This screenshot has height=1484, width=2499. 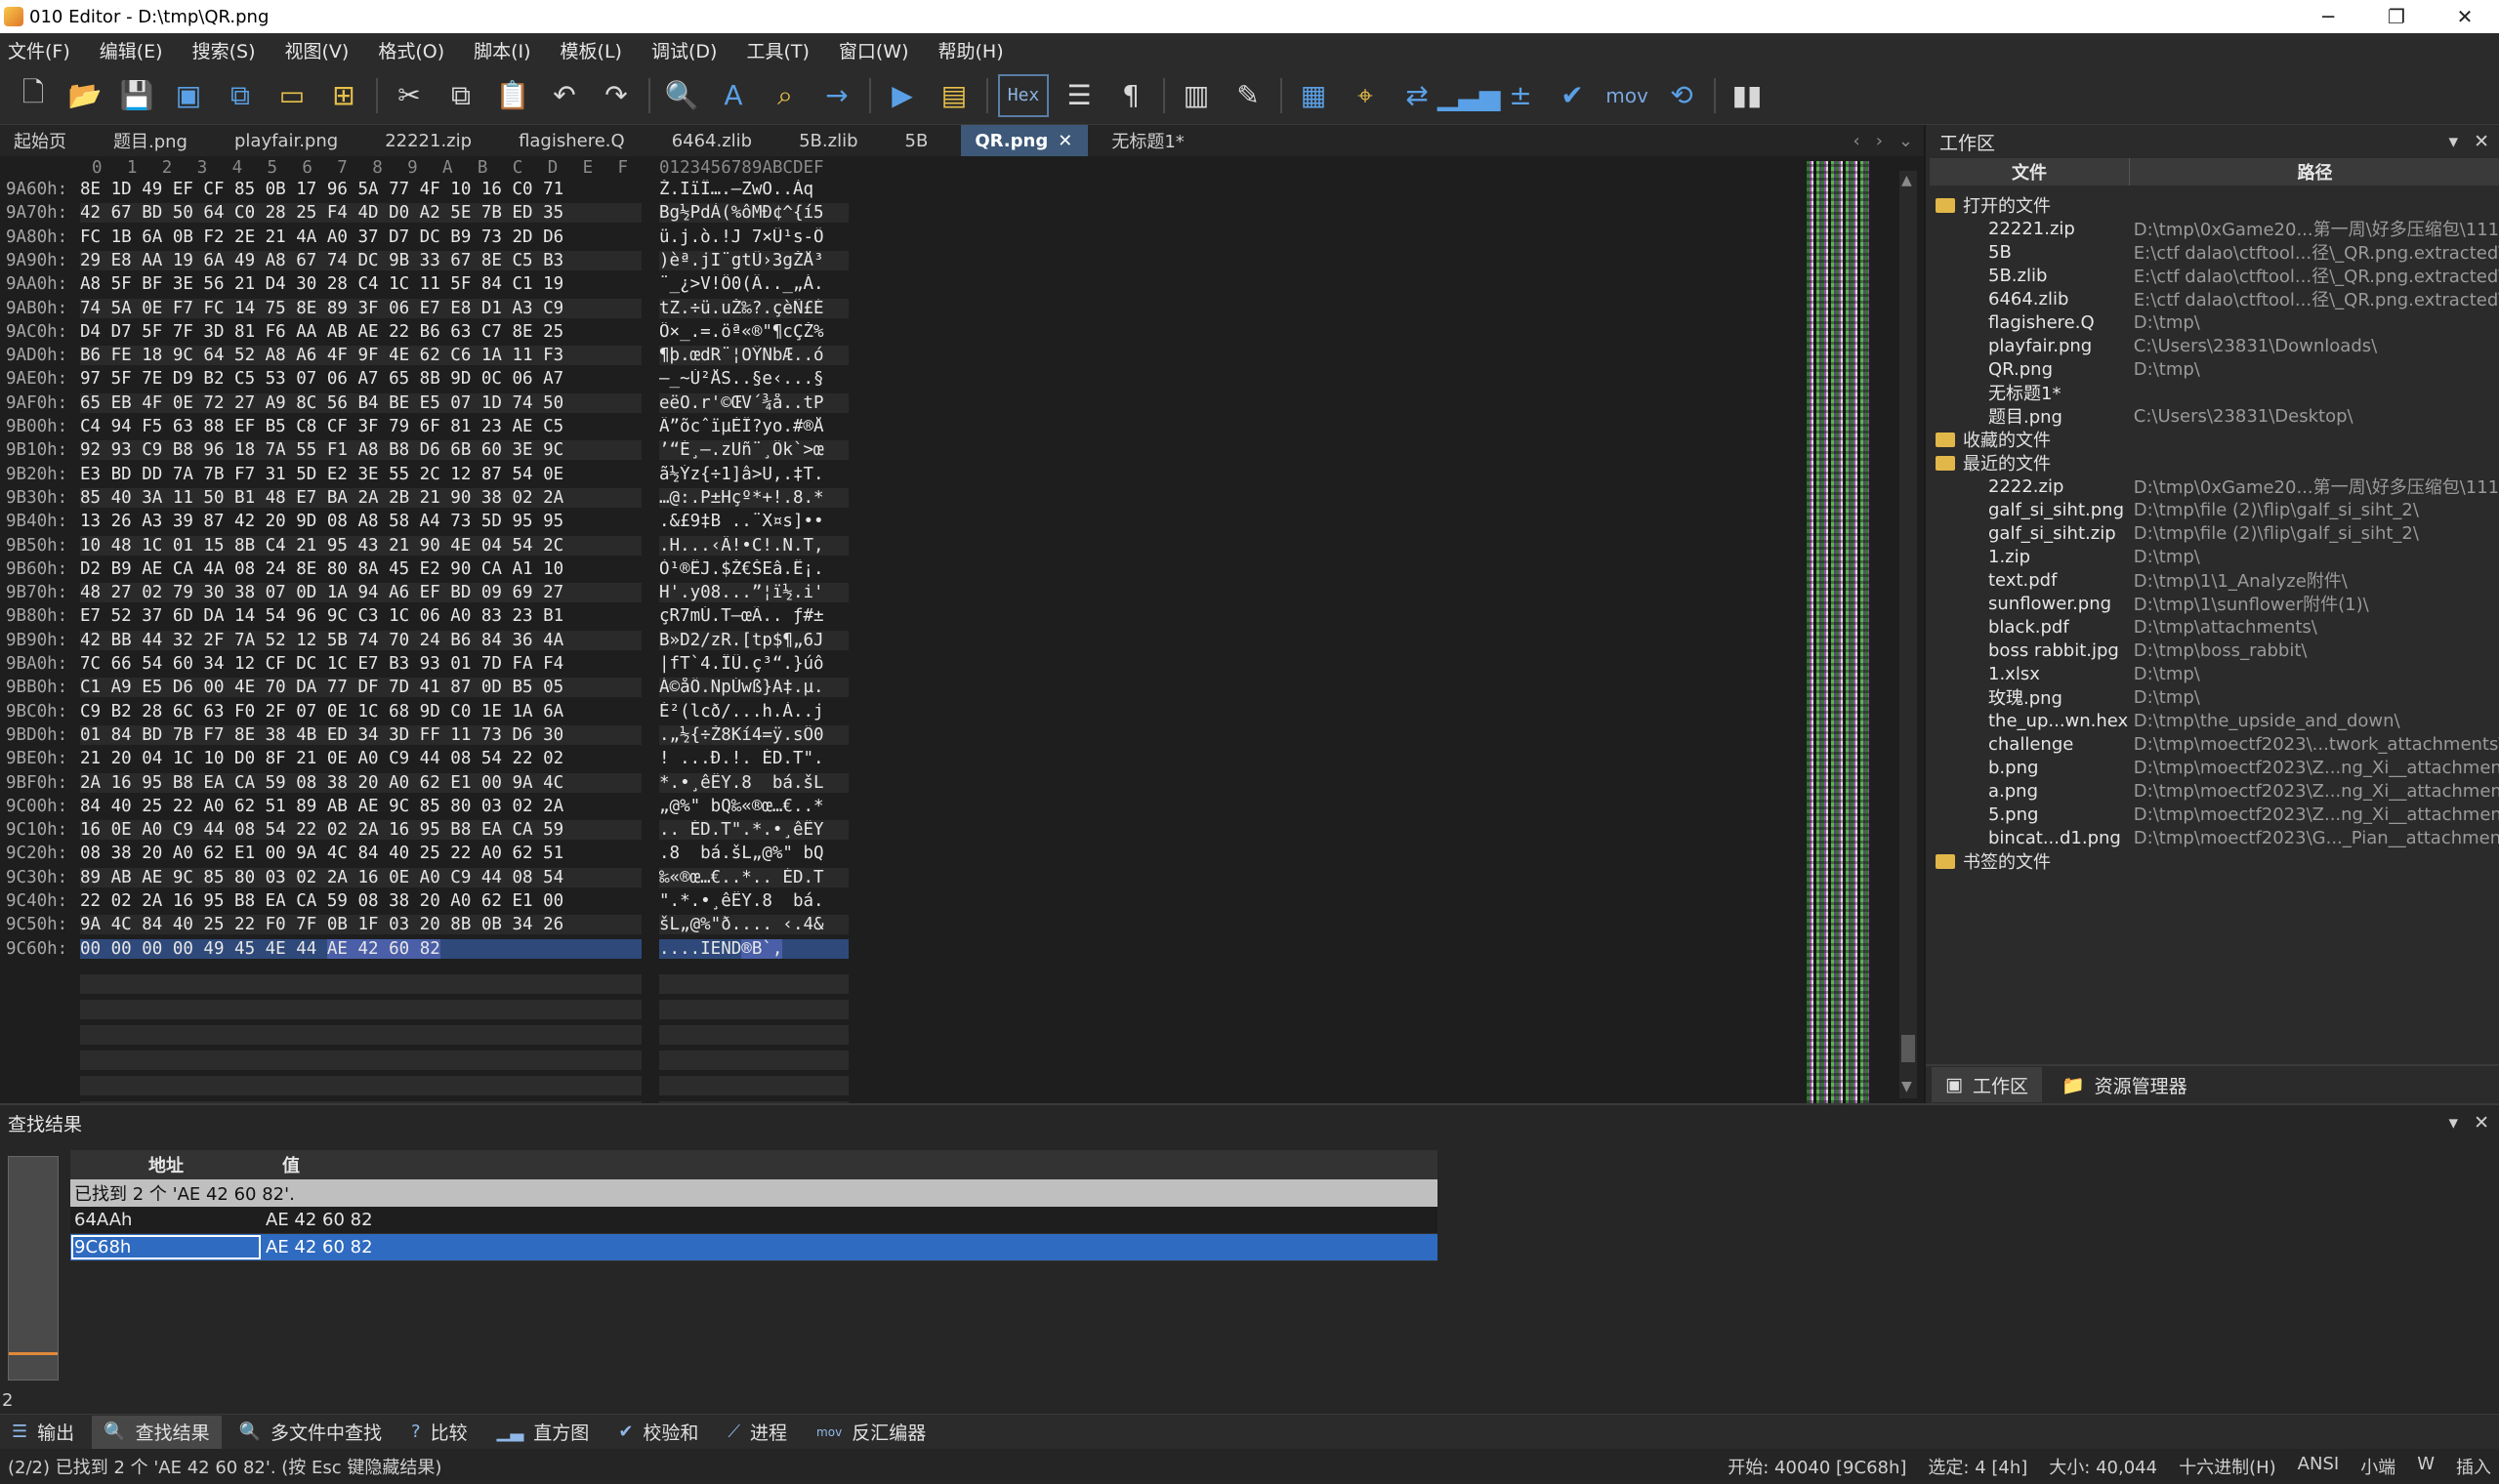 I want to click on hex-bytes: 00 00 00 00 49 45 4E 44 AE 42 60 82, so click(x=361, y=949).